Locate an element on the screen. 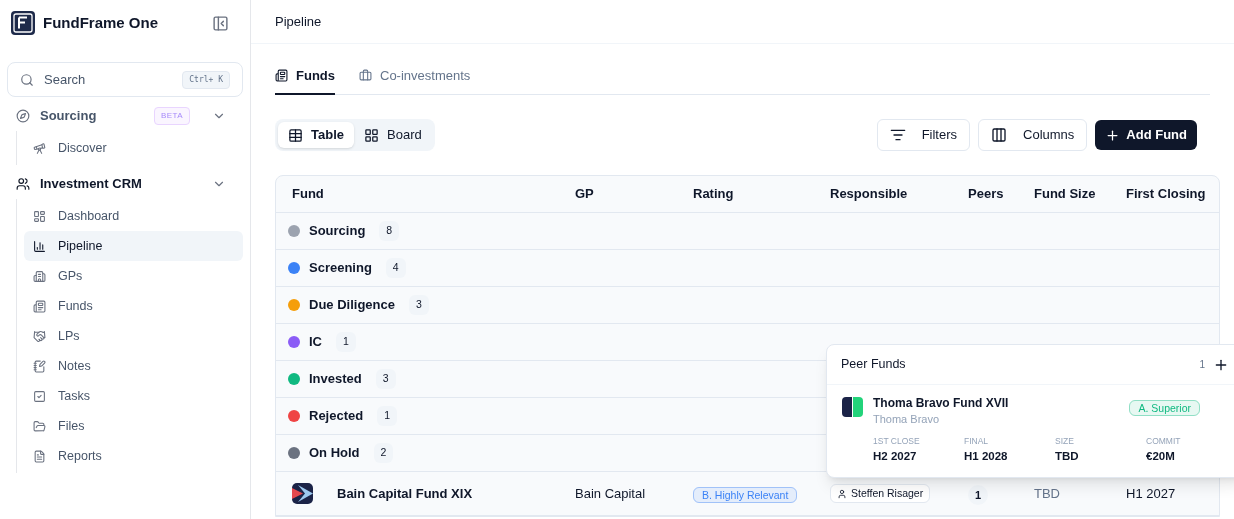  group-label: Rejected is located at coordinates (336, 416).